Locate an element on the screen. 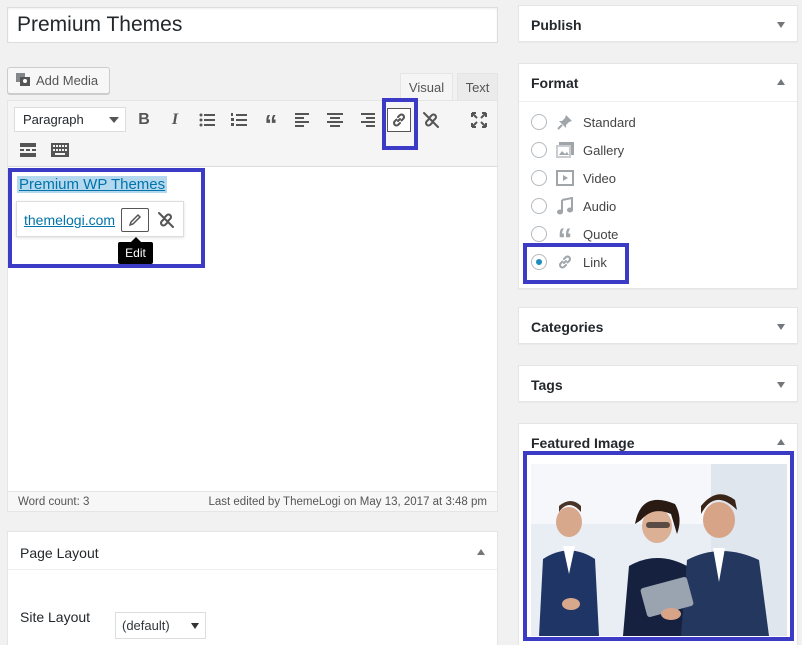  radio-quote is located at coordinates (539, 234).